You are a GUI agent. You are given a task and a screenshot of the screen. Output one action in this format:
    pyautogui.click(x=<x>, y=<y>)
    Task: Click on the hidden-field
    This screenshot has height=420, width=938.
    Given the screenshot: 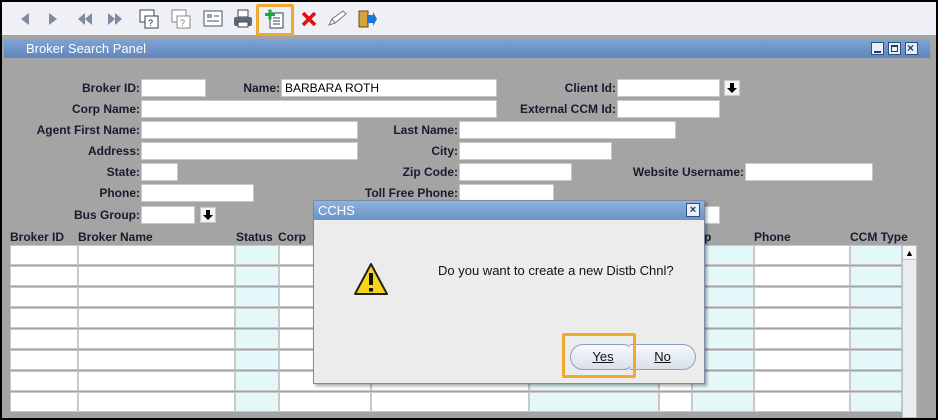 What is the action you would take?
    pyautogui.click(x=712, y=215)
    